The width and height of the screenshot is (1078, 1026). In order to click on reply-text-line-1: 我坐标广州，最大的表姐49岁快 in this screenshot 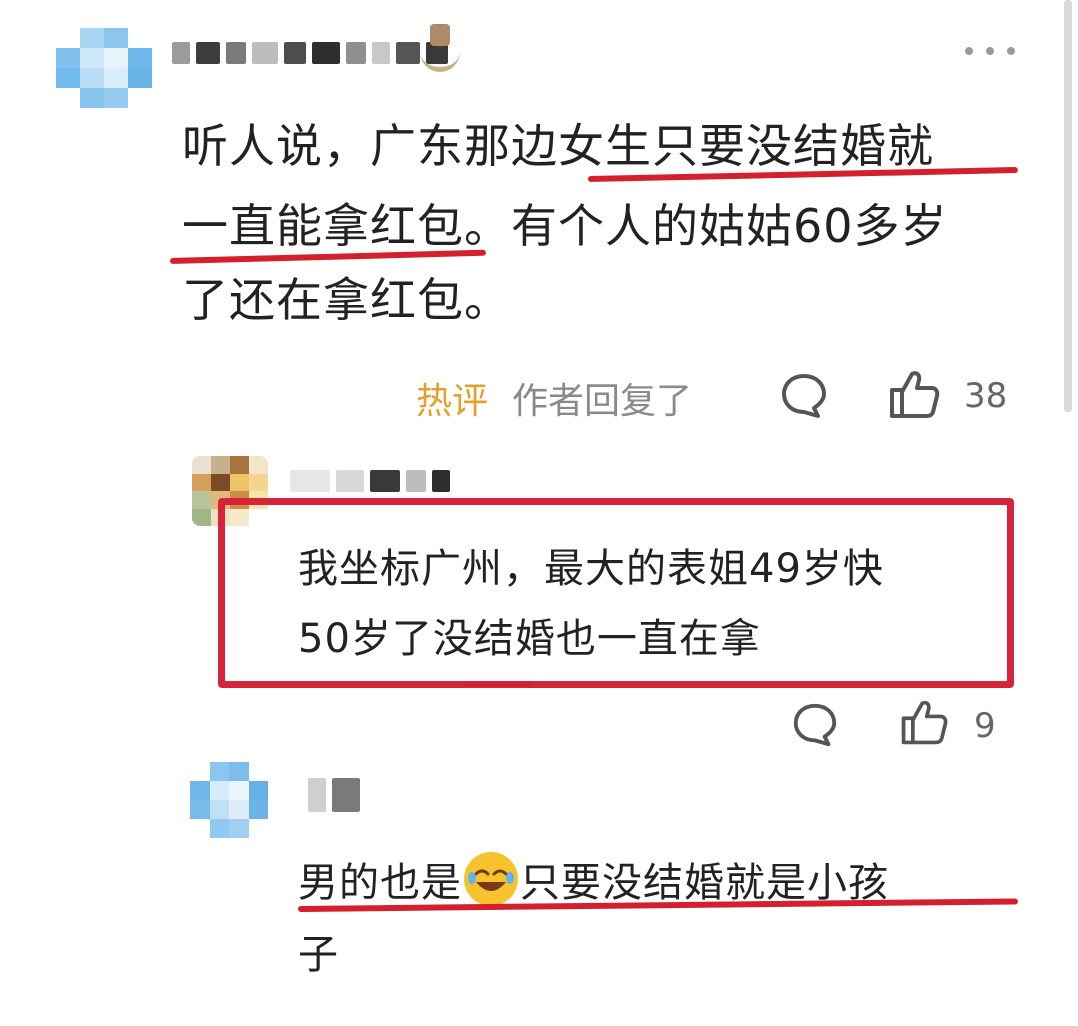, I will do `click(591, 569)`.